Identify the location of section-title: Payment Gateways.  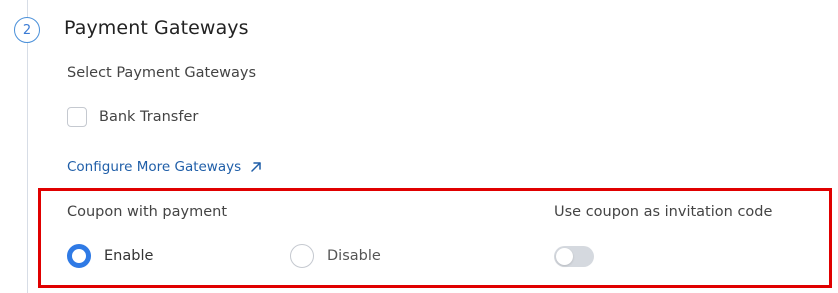
(156, 28).